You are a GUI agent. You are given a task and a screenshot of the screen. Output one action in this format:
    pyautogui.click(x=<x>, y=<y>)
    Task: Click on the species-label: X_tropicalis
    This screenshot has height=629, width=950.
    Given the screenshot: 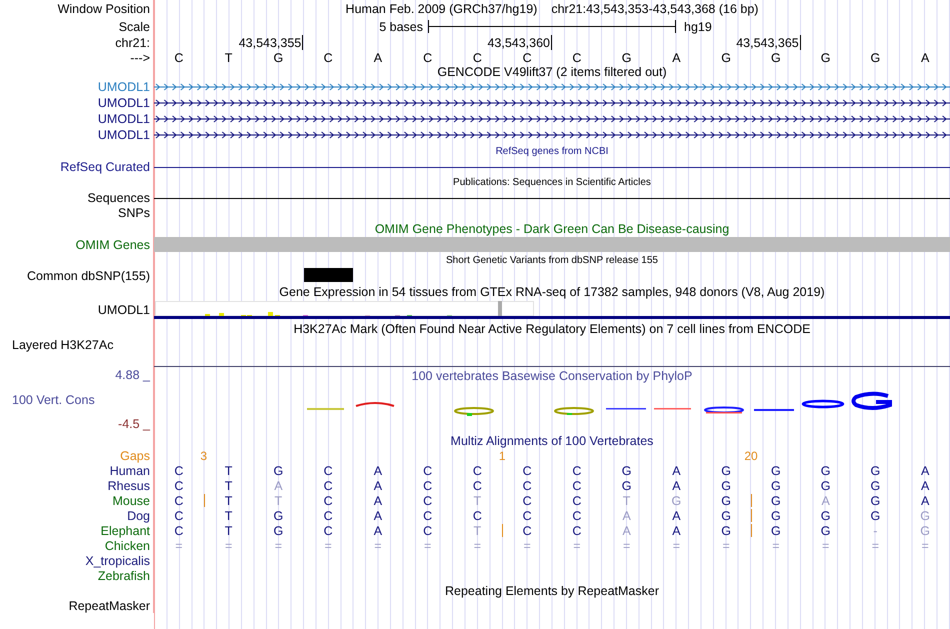 What is the action you would take?
    pyautogui.click(x=117, y=561)
    